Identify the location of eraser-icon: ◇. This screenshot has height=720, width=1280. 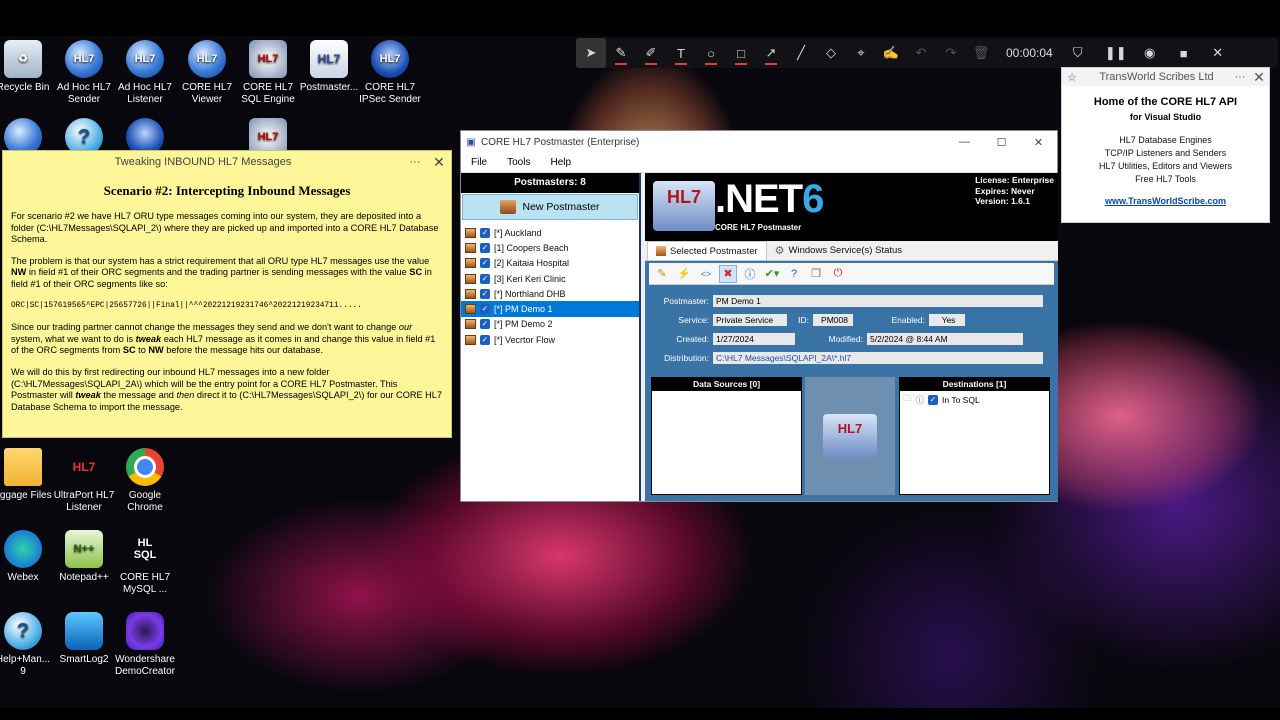
(831, 53).